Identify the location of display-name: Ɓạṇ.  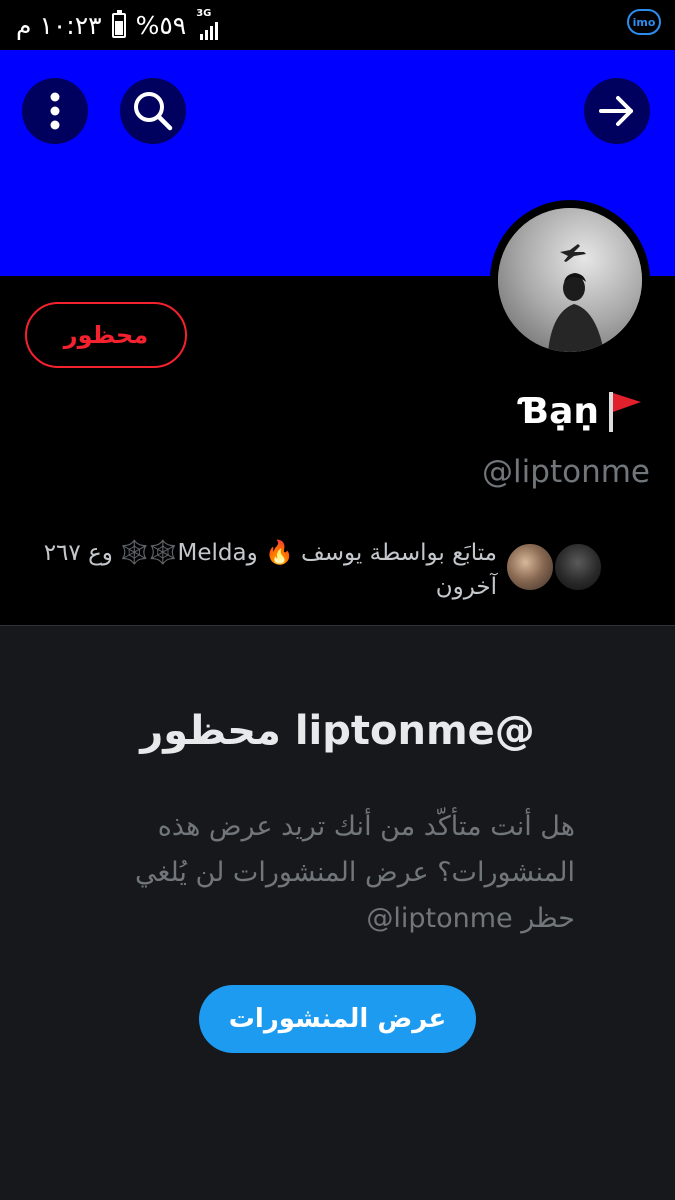
(582, 411).